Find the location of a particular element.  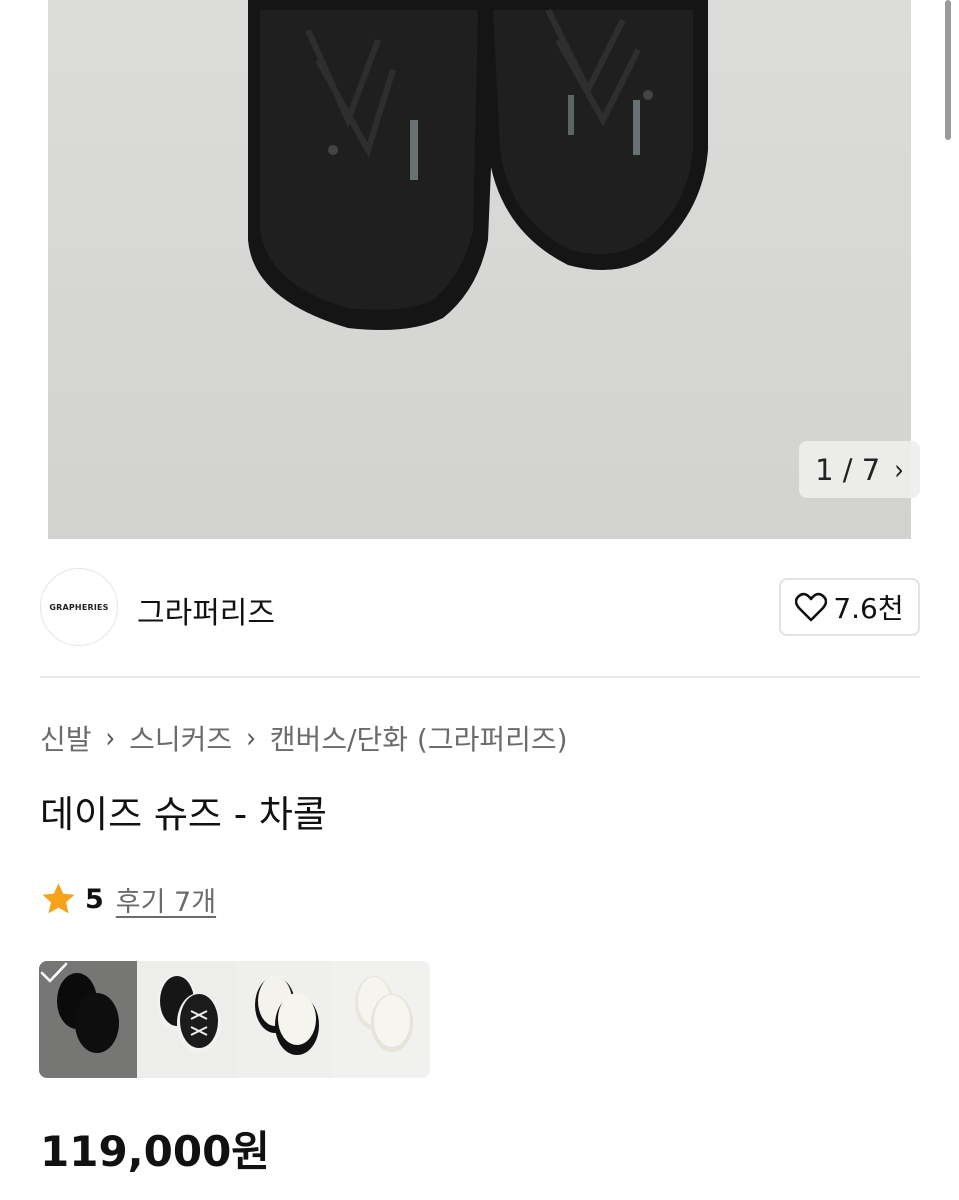

swatch-charcoal is located at coordinates (88, 1019).